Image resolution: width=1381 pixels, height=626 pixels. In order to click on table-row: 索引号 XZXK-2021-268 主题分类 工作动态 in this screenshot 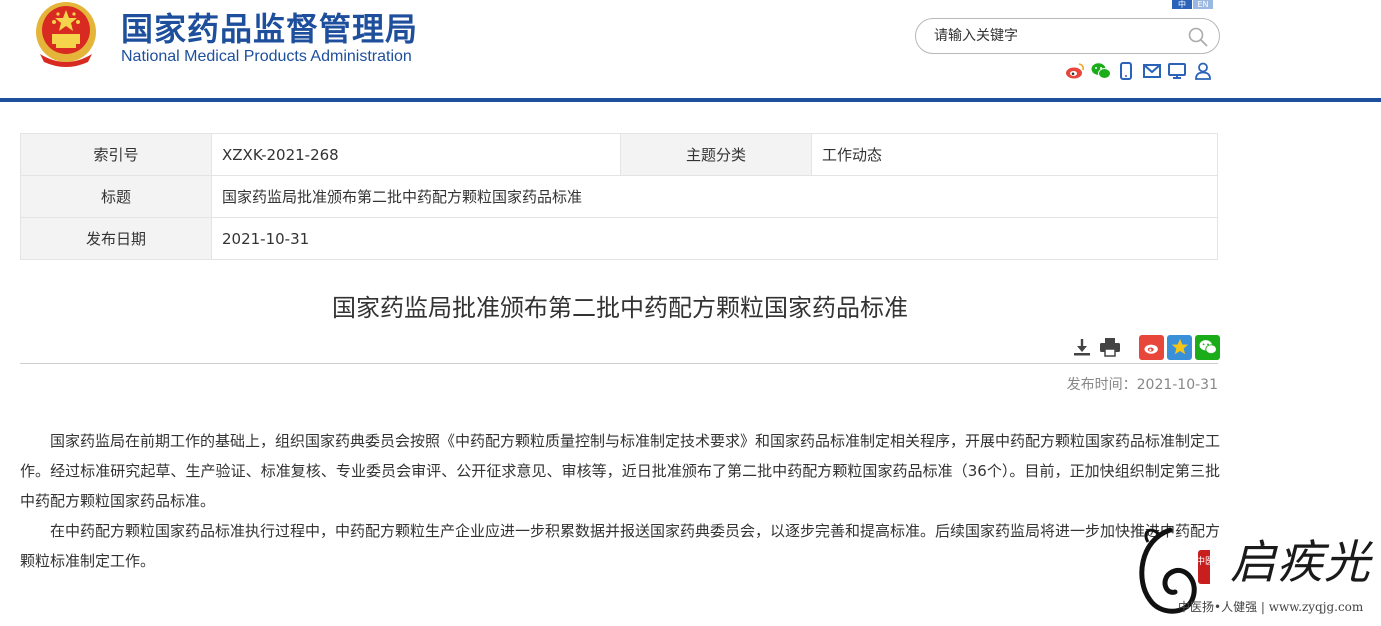, I will do `click(619, 154)`.